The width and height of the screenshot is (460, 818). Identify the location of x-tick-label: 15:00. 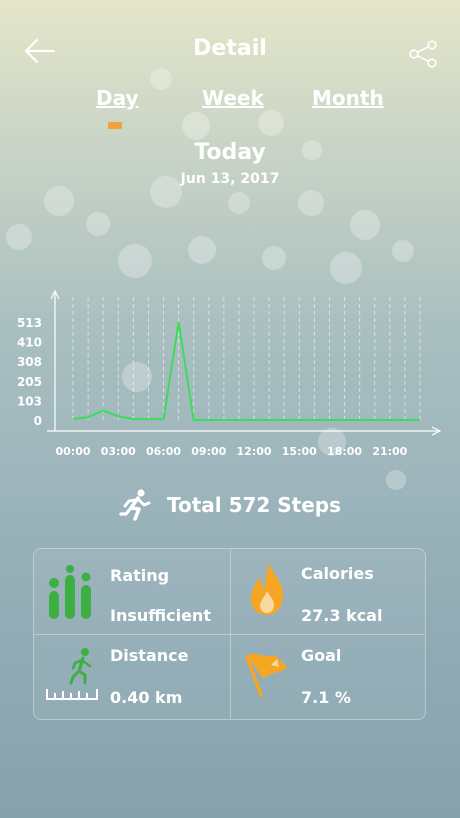
(299, 451).